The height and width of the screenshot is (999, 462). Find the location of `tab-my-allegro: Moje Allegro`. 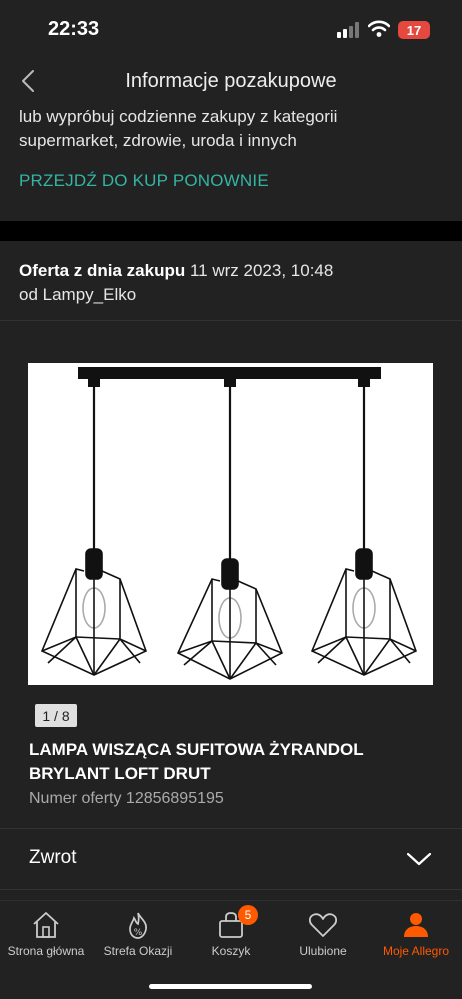

tab-my-allegro: Moje Allegro is located at coordinates (416, 936).